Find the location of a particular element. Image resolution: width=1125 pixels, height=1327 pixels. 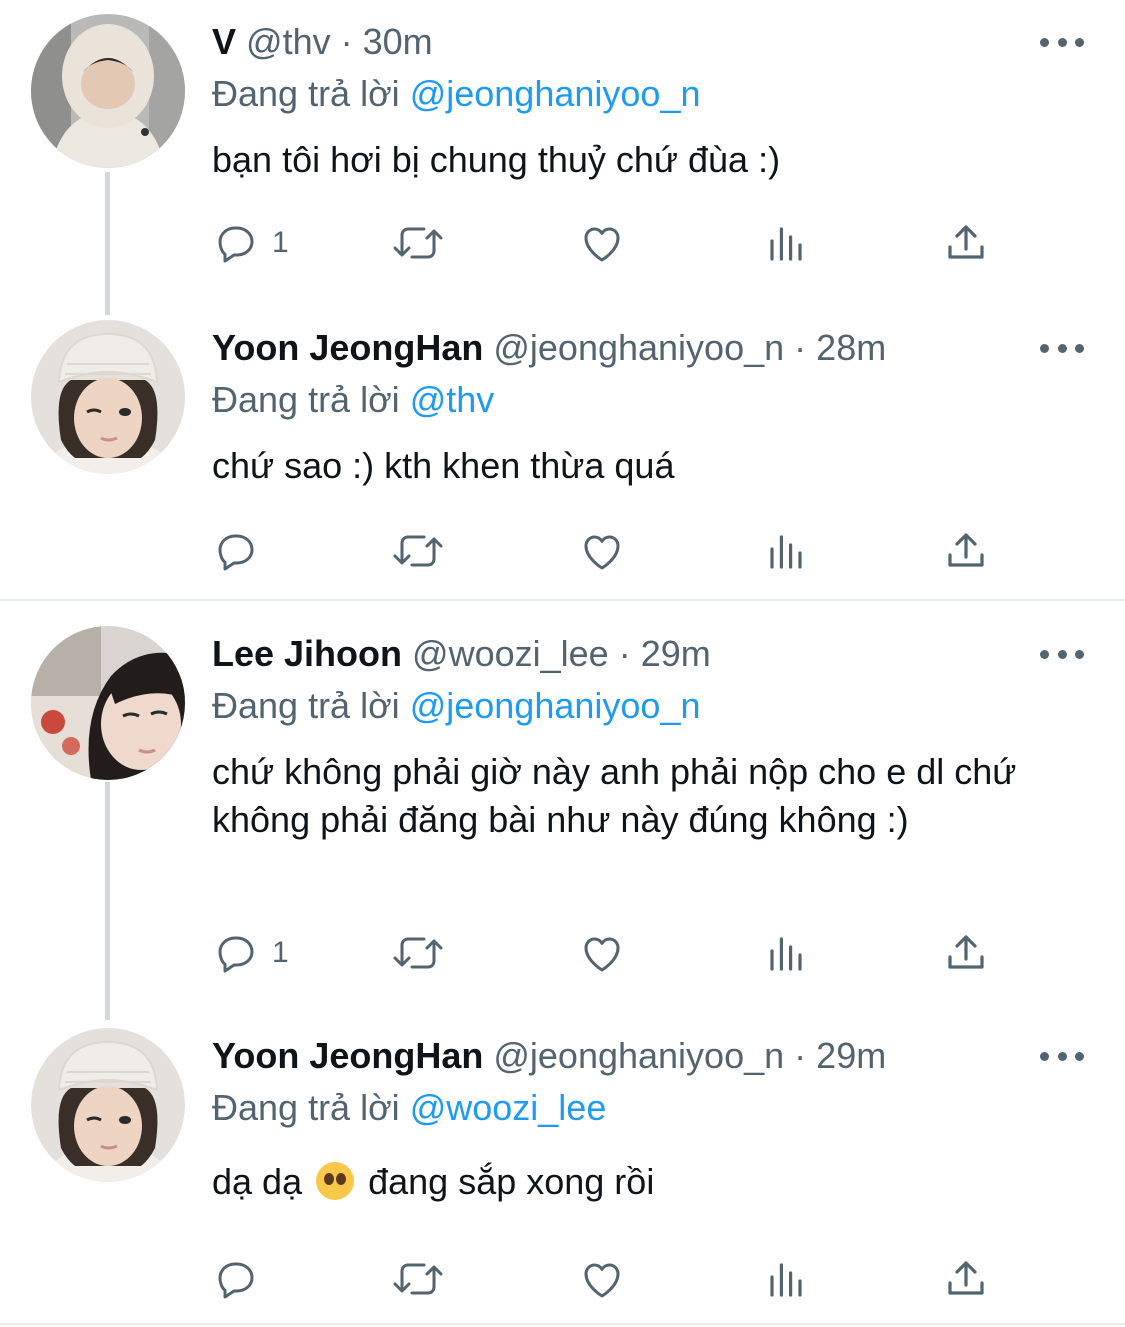

tweet-text: dạ dạ đang sắp xong rồi is located at coordinates (652, 1182).